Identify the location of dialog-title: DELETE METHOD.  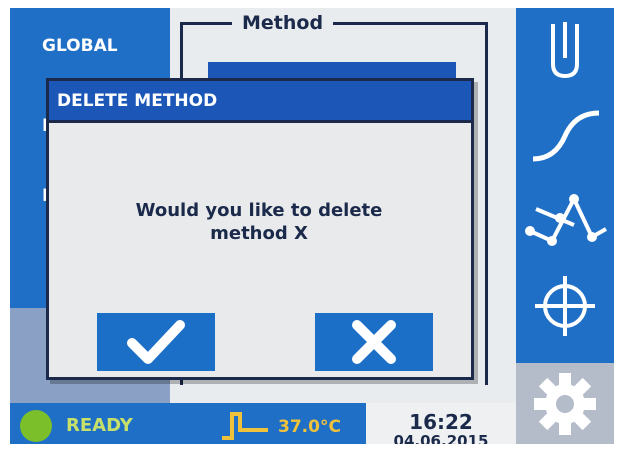
(137, 101).